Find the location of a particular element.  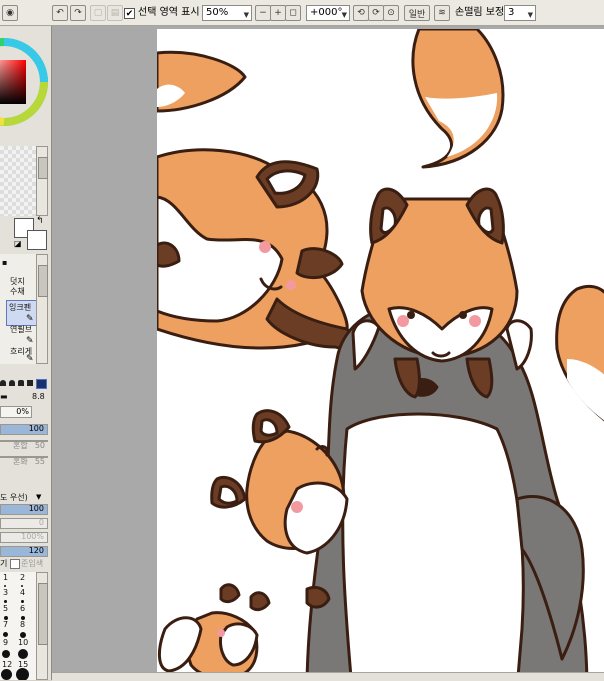

slider-c-value: 100% is located at coordinates (32, 536).